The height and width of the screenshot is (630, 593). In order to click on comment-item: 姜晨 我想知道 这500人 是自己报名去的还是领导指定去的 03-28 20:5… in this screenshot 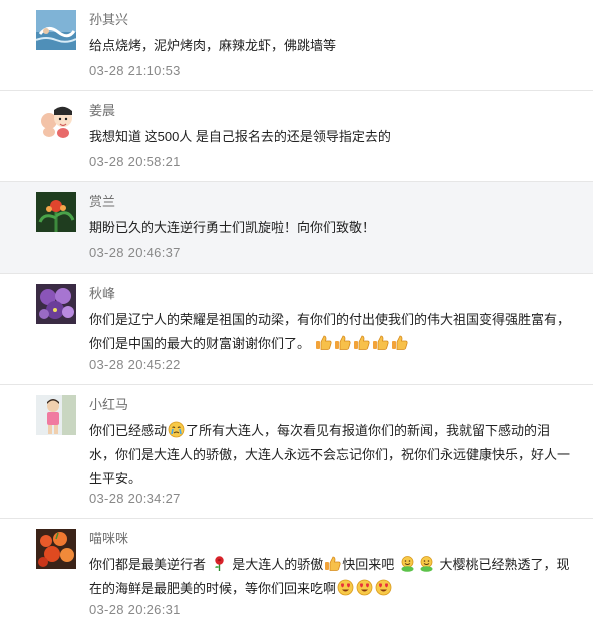, I will do `click(296, 136)`.